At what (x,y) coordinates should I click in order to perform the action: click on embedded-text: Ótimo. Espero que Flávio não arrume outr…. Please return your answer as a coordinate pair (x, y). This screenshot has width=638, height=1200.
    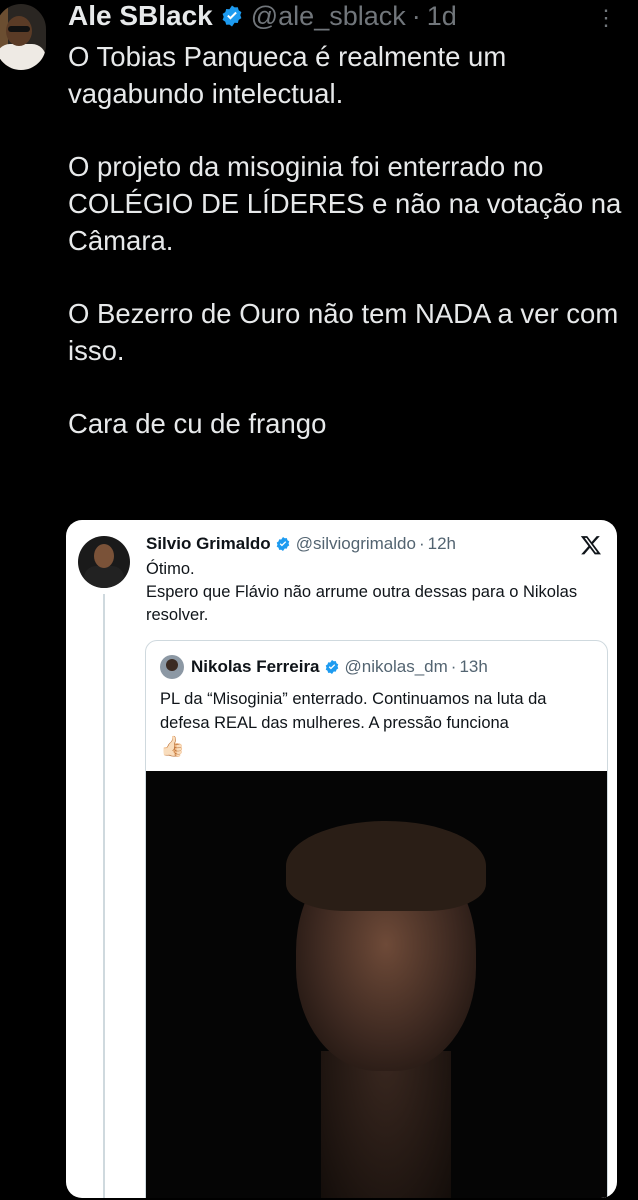
    Looking at the image, I should click on (371, 592).